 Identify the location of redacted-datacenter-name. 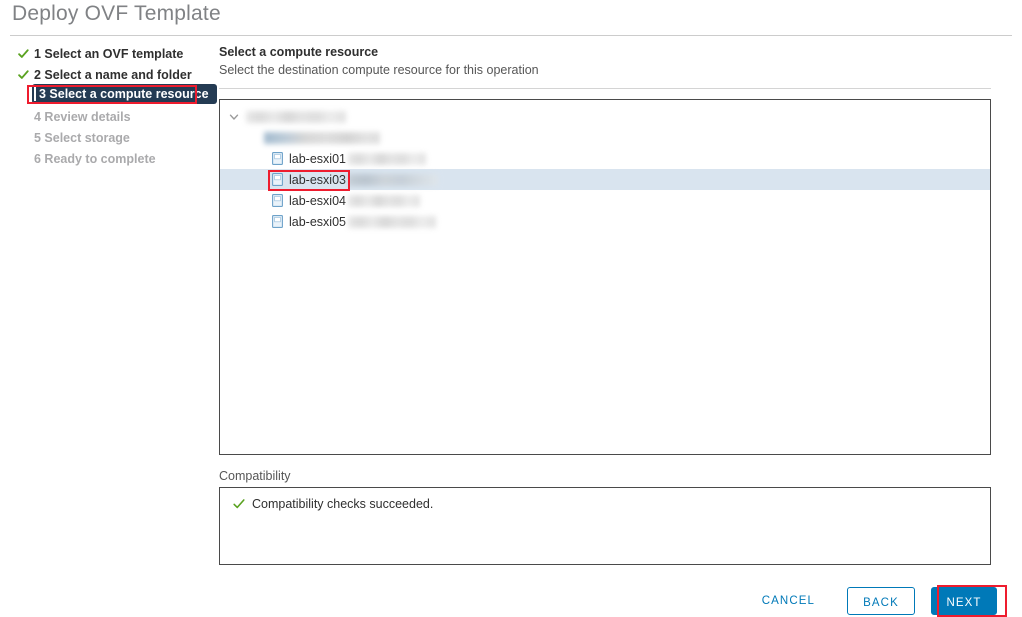
(296, 116).